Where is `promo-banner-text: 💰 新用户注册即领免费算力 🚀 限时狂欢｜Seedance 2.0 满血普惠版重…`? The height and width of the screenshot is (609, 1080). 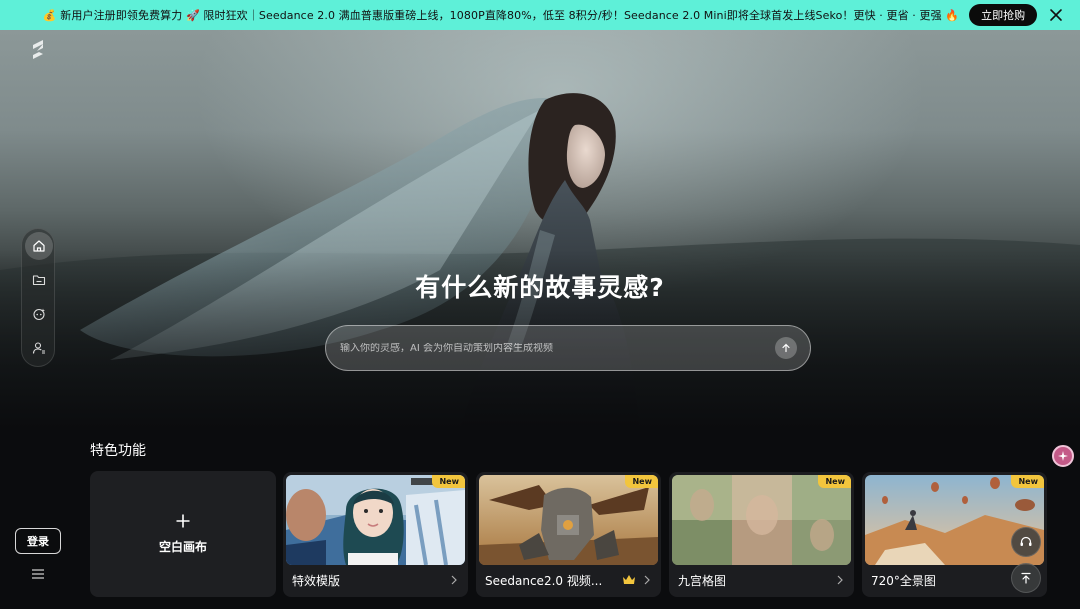
promo-banner-text: 💰 新用户注册即领免费算力 🚀 限时狂欢｜Seedance 2.0 满血普惠版重… is located at coordinates (501, 15).